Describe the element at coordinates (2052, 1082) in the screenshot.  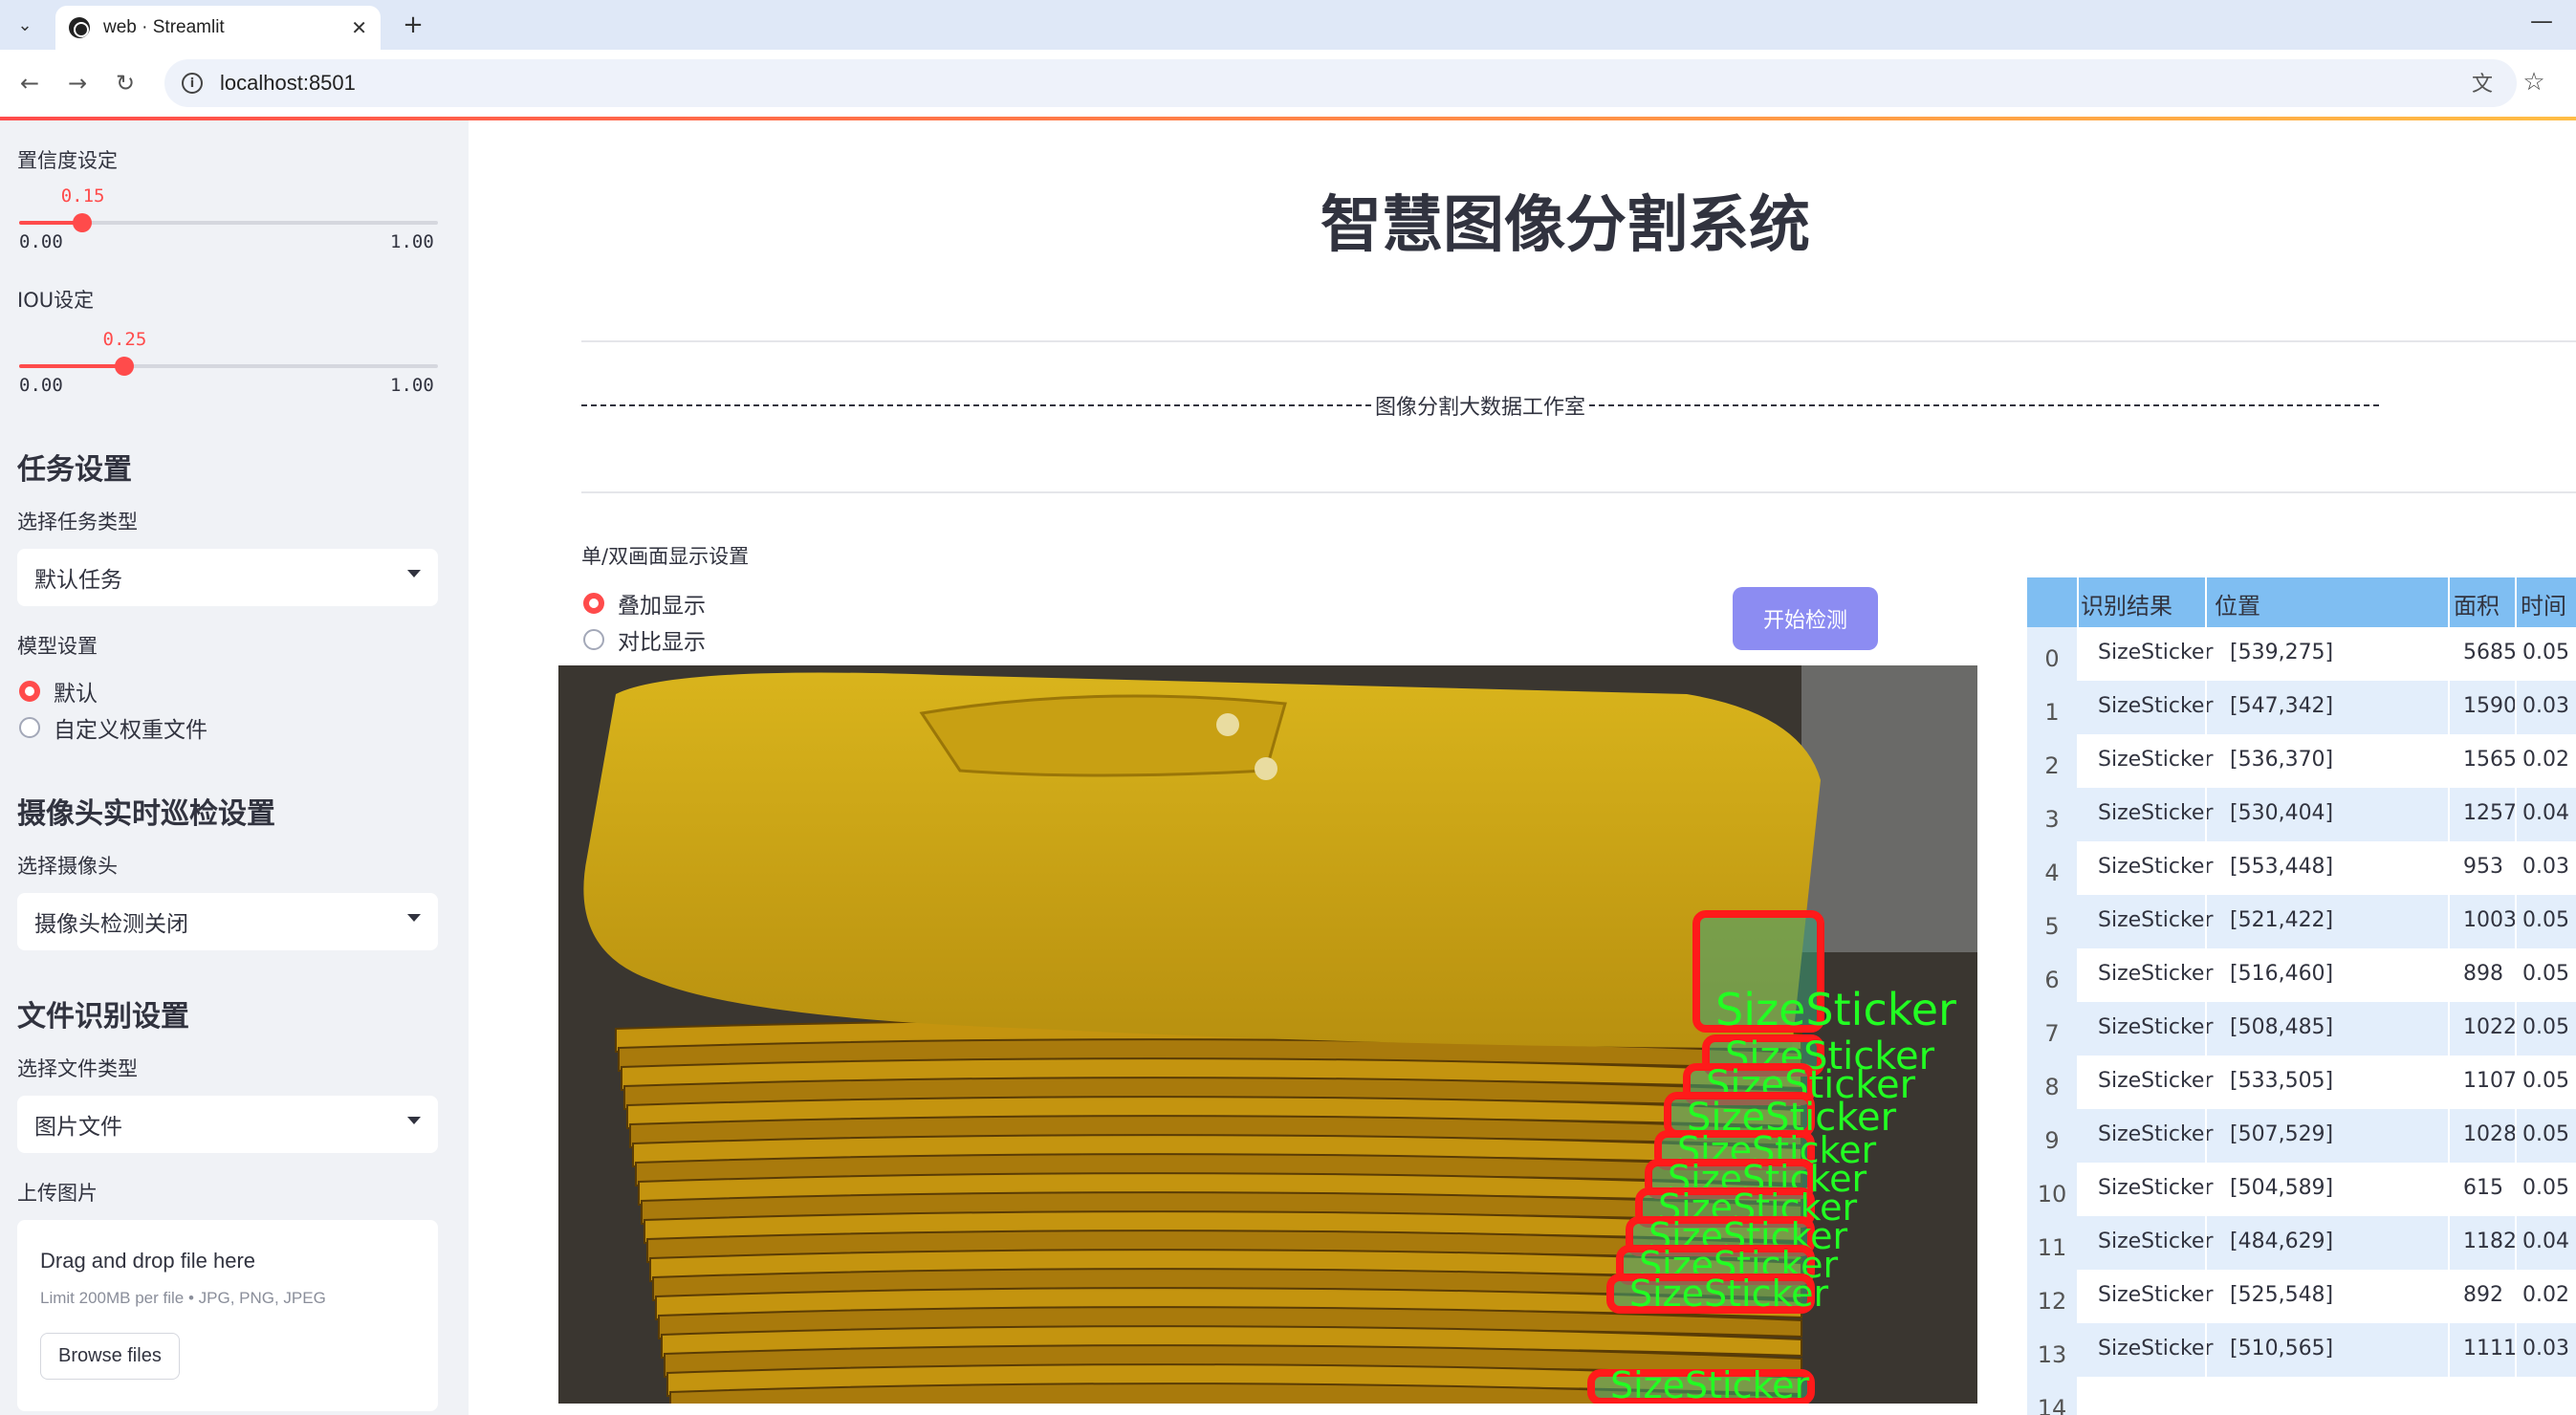
I see `row-index: 8` at that location.